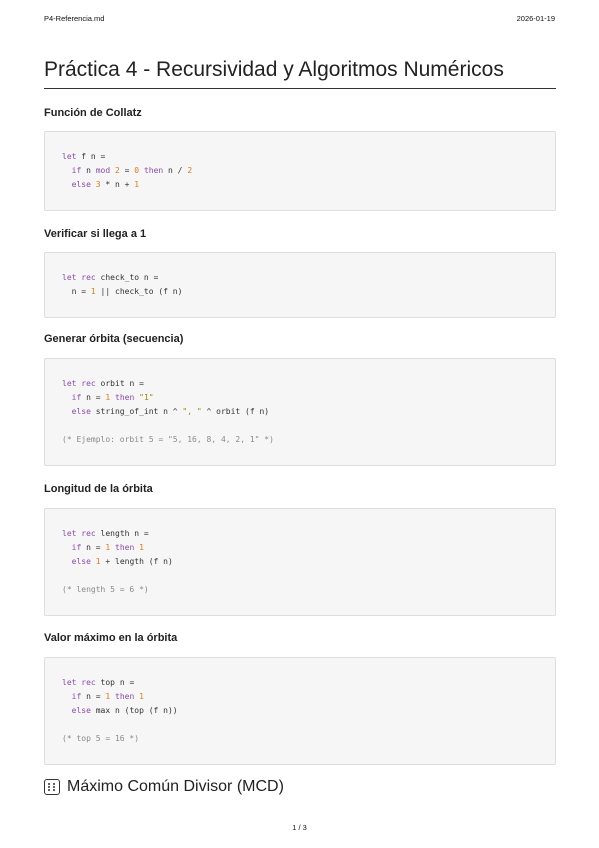 This screenshot has height=848, width=599. What do you see at coordinates (175, 786) in the screenshot?
I see `section-heading-mcd-text: Máximo Común Divisor (MCD)` at bounding box center [175, 786].